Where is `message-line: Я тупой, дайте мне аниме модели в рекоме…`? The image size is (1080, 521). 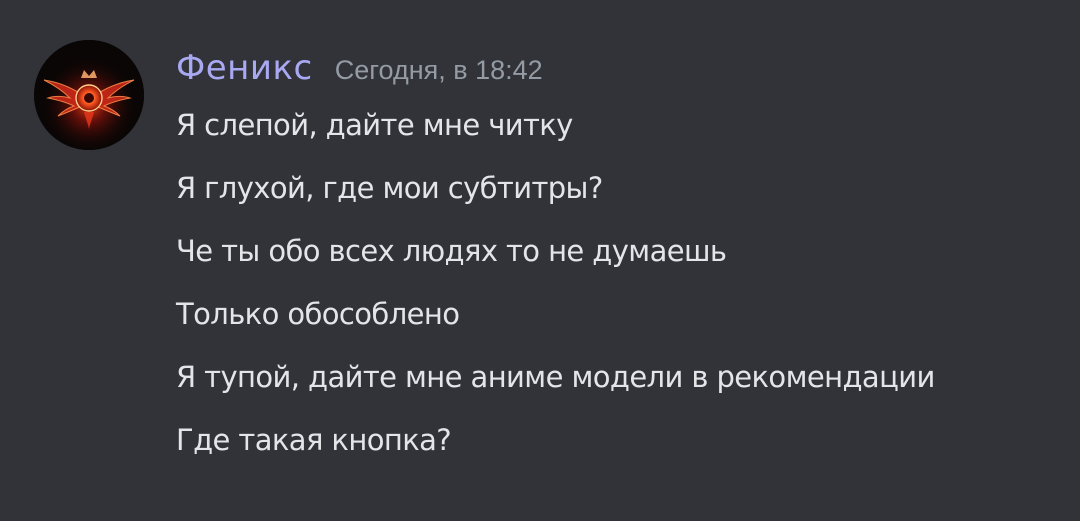
message-line: Я тупой, дайте мне аниме модели в рекоме… is located at coordinates (555, 377).